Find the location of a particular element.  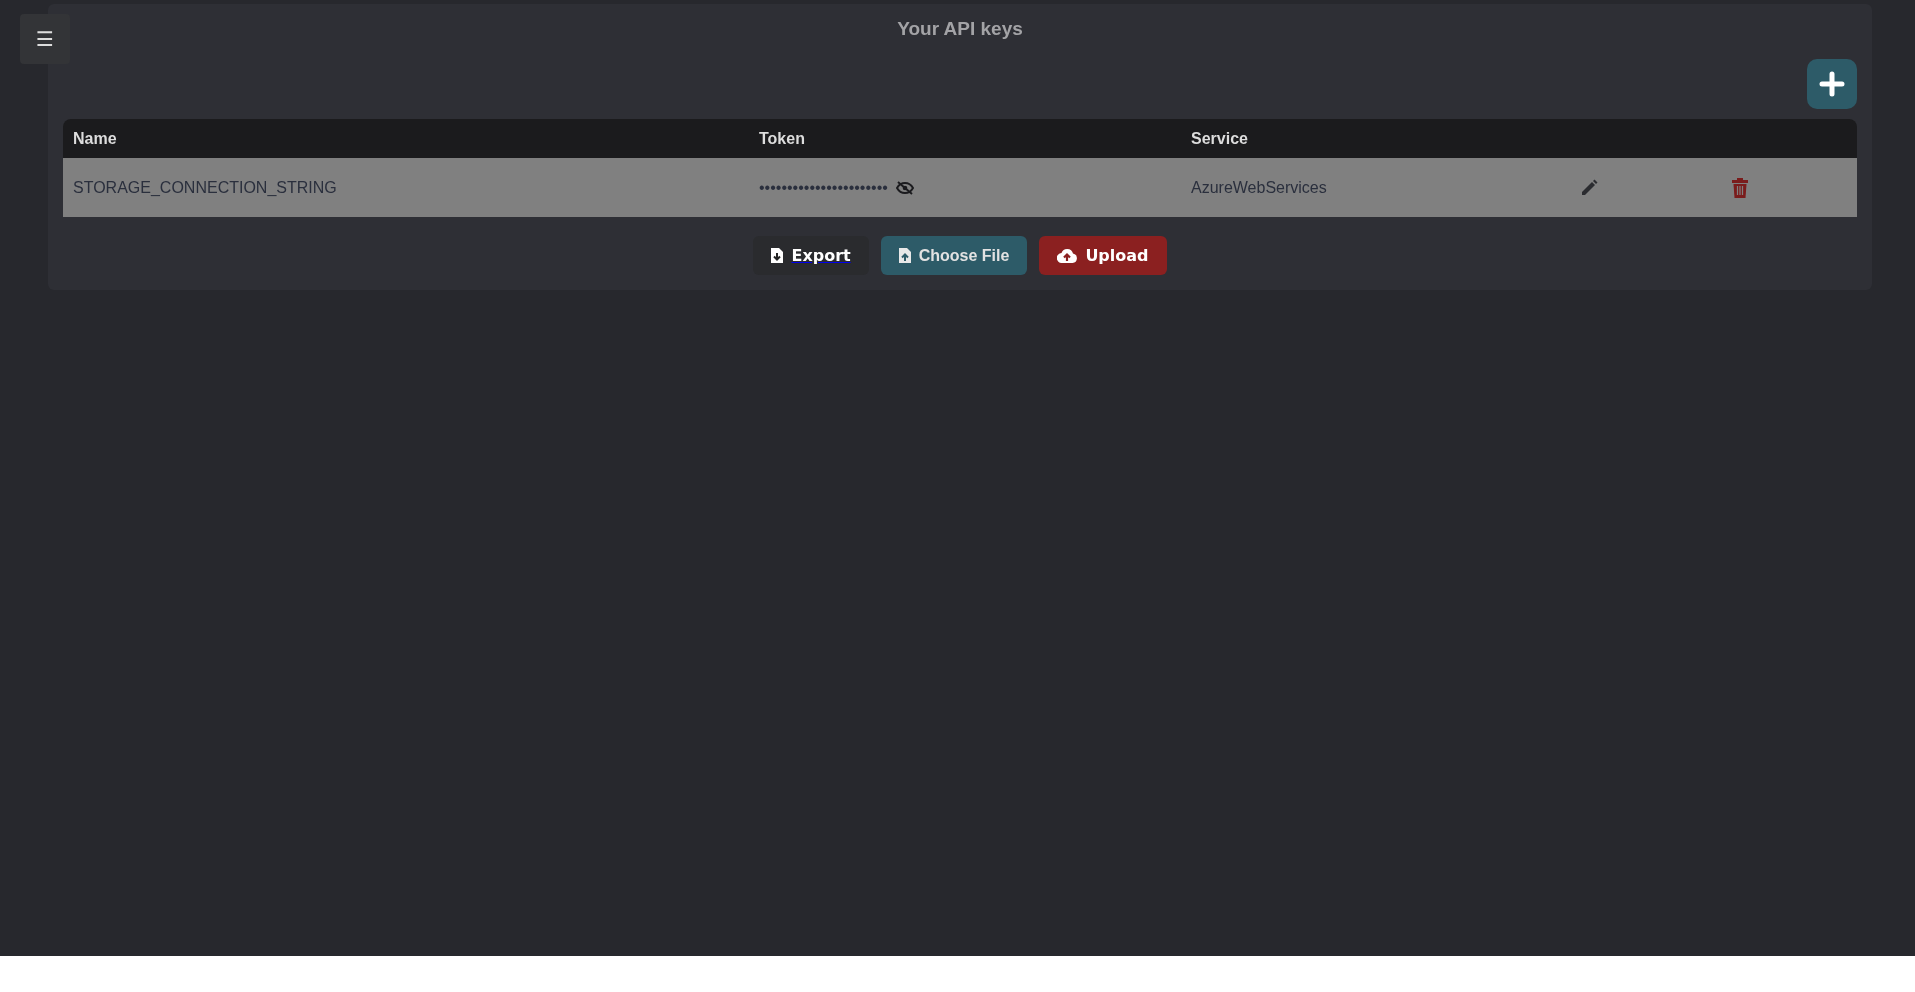

column-header: Name is located at coordinates (95, 138).